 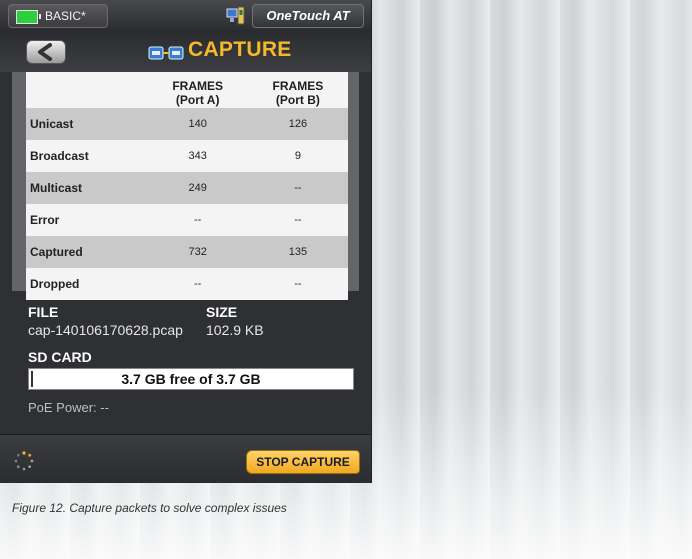 I want to click on title-bar: CAPTURE, so click(x=185, y=52).